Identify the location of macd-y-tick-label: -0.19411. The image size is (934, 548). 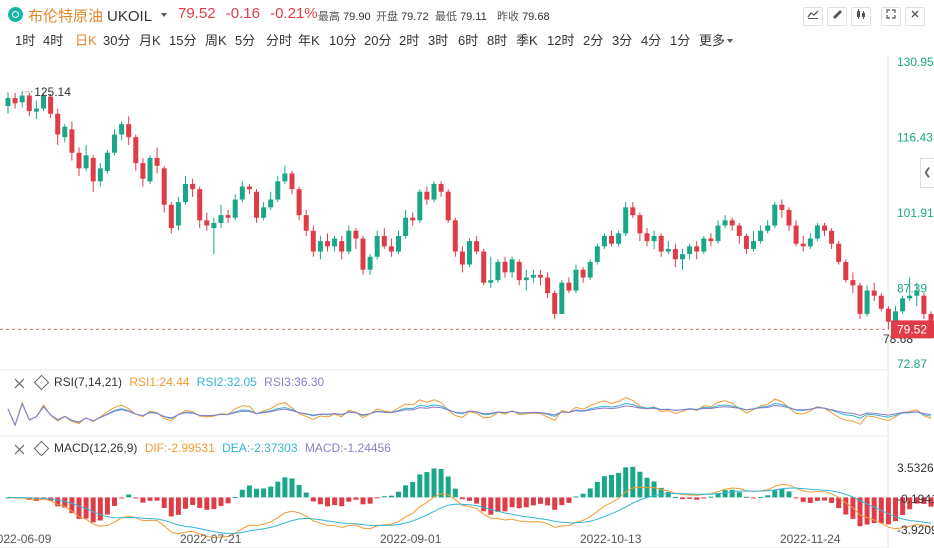
(915, 499).